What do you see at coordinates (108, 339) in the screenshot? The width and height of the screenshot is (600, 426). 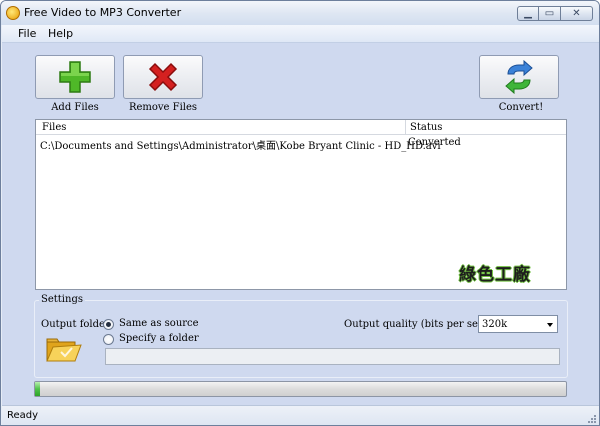 I see `specify-folder-radio` at bounding box center [108, 339].